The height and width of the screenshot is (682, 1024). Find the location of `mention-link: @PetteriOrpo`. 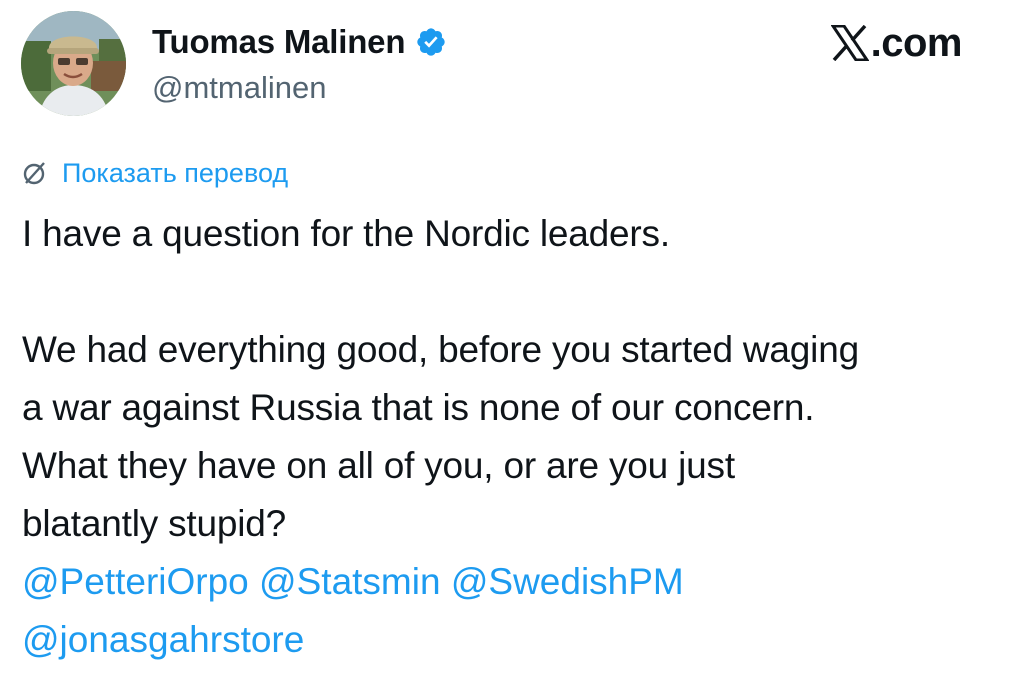

mention-link: @PetteriOrpo is located at coordinates (135, 581).